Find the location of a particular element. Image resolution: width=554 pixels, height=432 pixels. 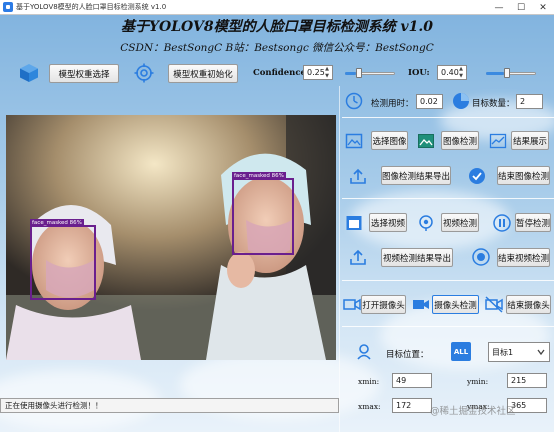

target-count-label: 目标数量： is located at coordinates (493, 104).